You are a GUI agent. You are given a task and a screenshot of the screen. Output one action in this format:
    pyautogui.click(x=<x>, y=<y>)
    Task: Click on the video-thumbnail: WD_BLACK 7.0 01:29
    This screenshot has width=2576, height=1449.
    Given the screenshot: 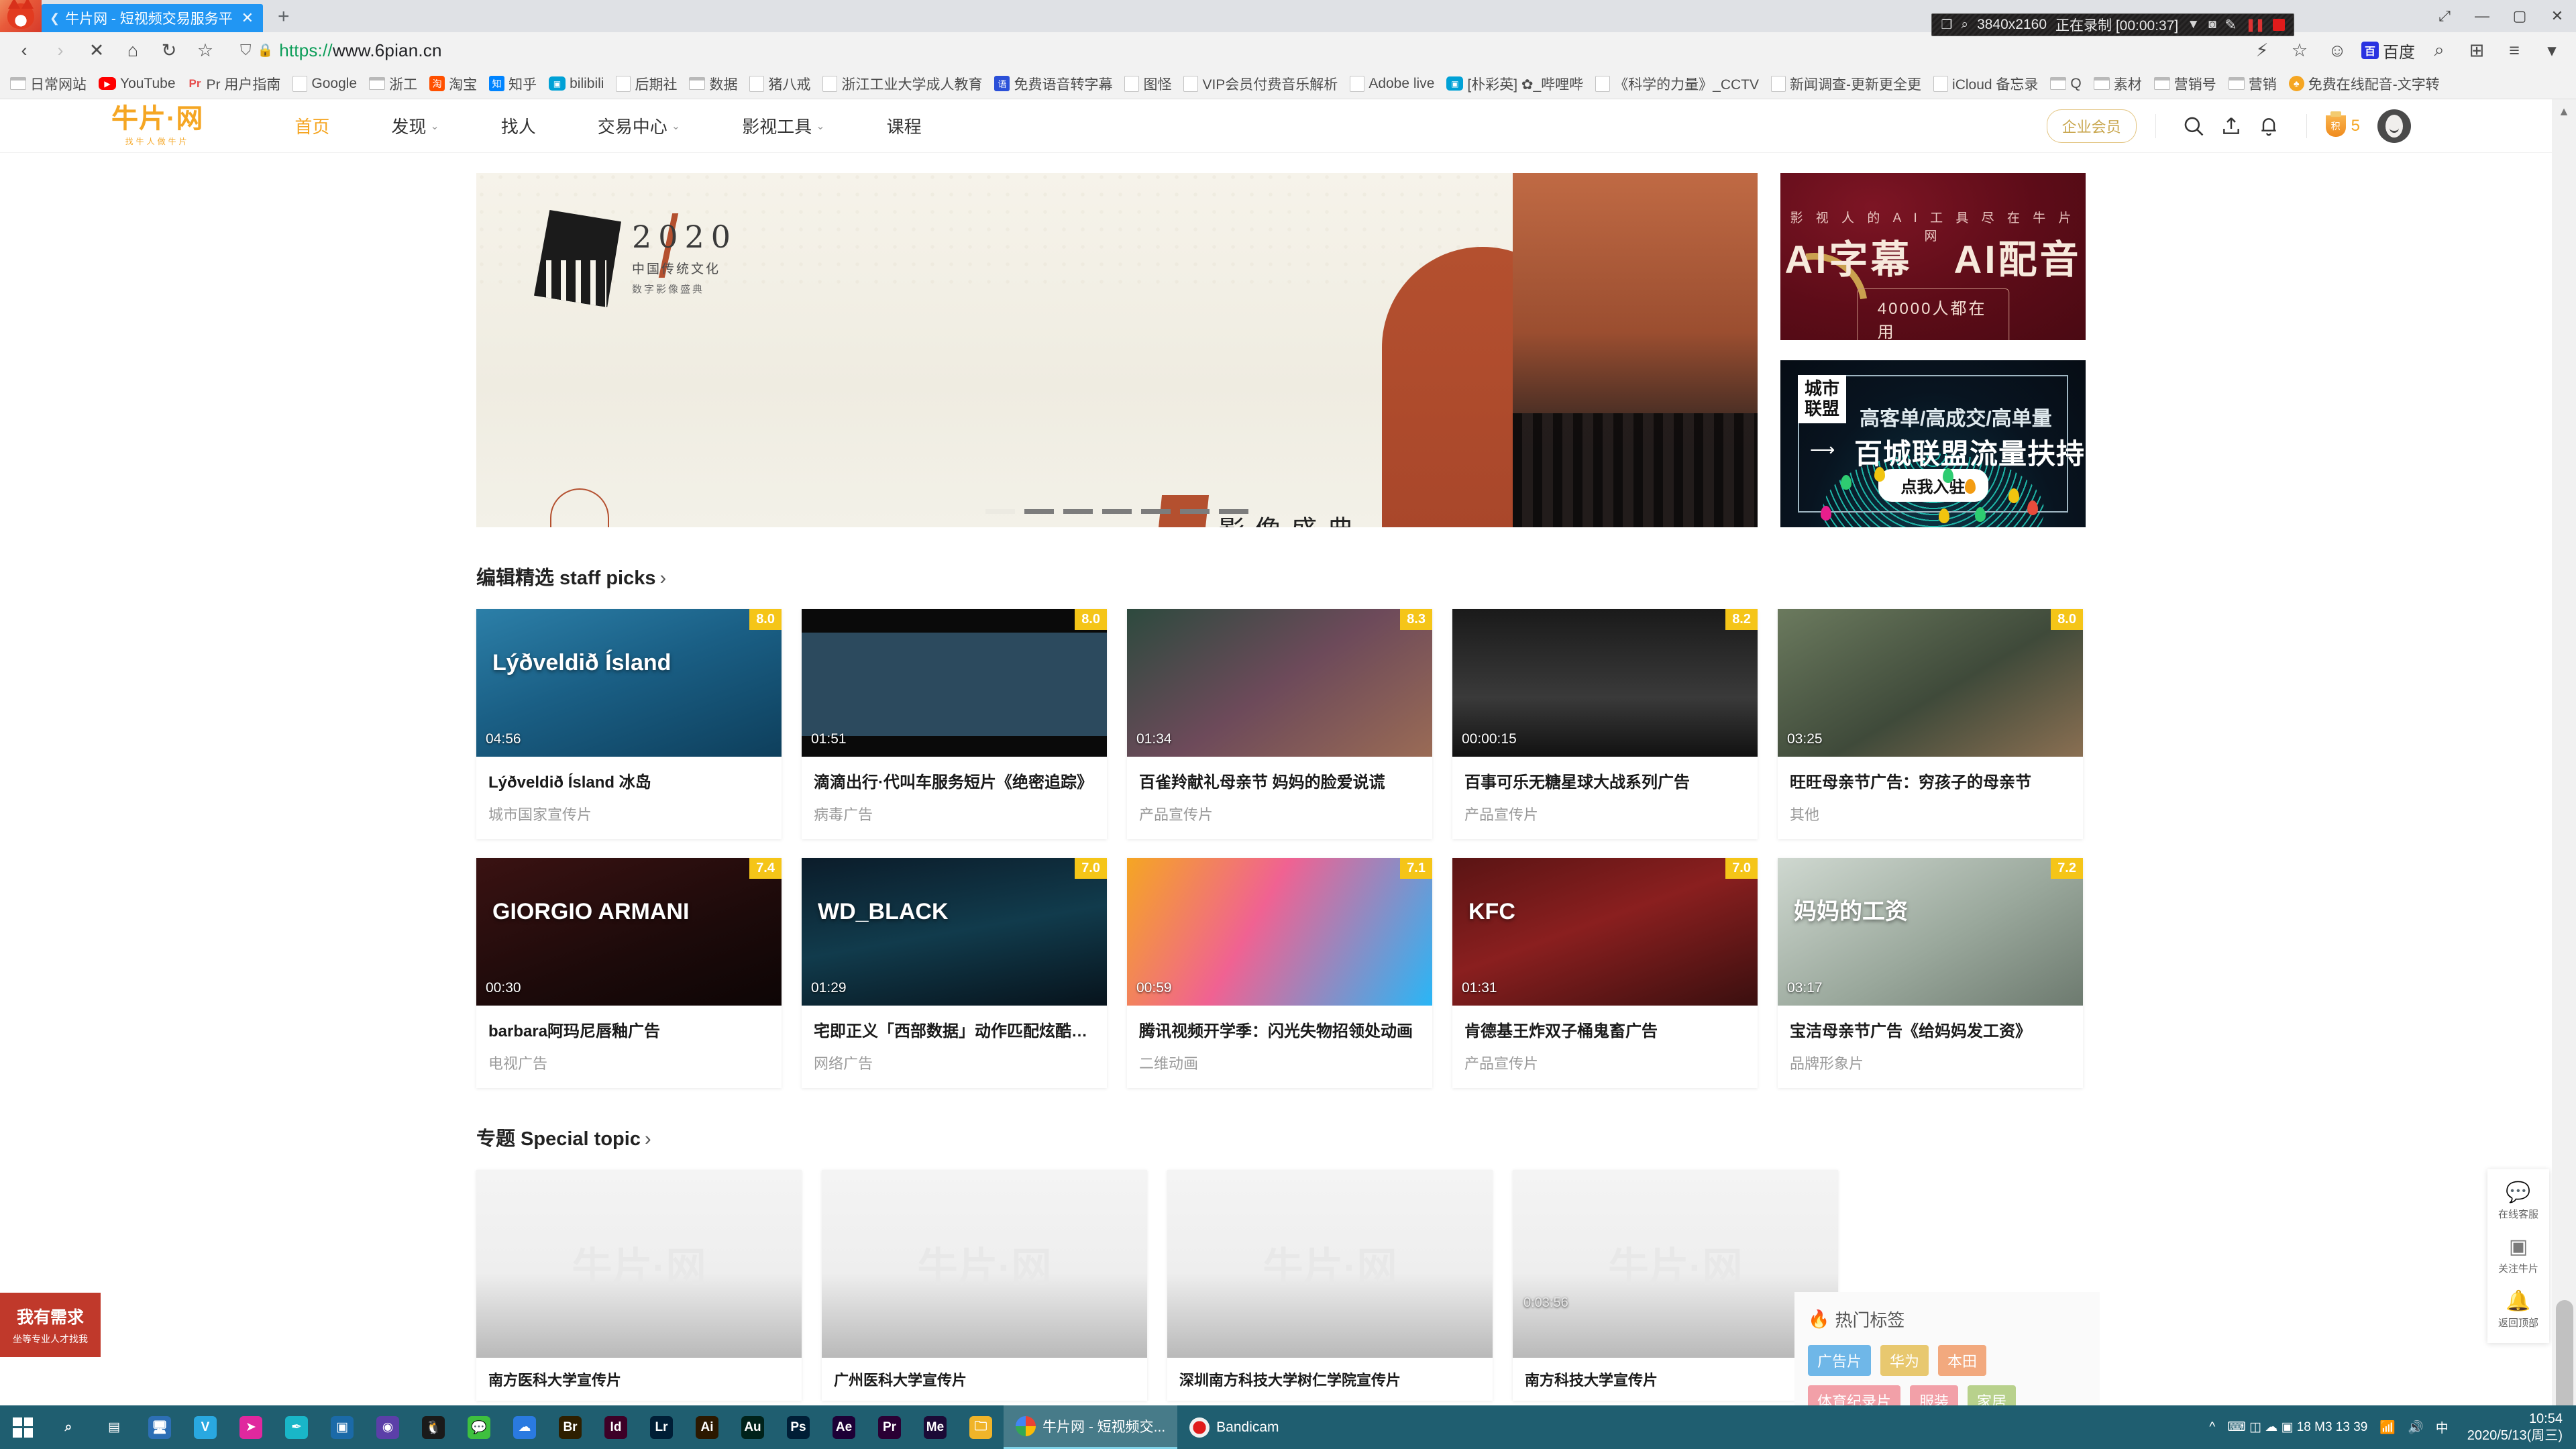 What is the action you would take?
    pyautogui.click(x=954, y=932)
    